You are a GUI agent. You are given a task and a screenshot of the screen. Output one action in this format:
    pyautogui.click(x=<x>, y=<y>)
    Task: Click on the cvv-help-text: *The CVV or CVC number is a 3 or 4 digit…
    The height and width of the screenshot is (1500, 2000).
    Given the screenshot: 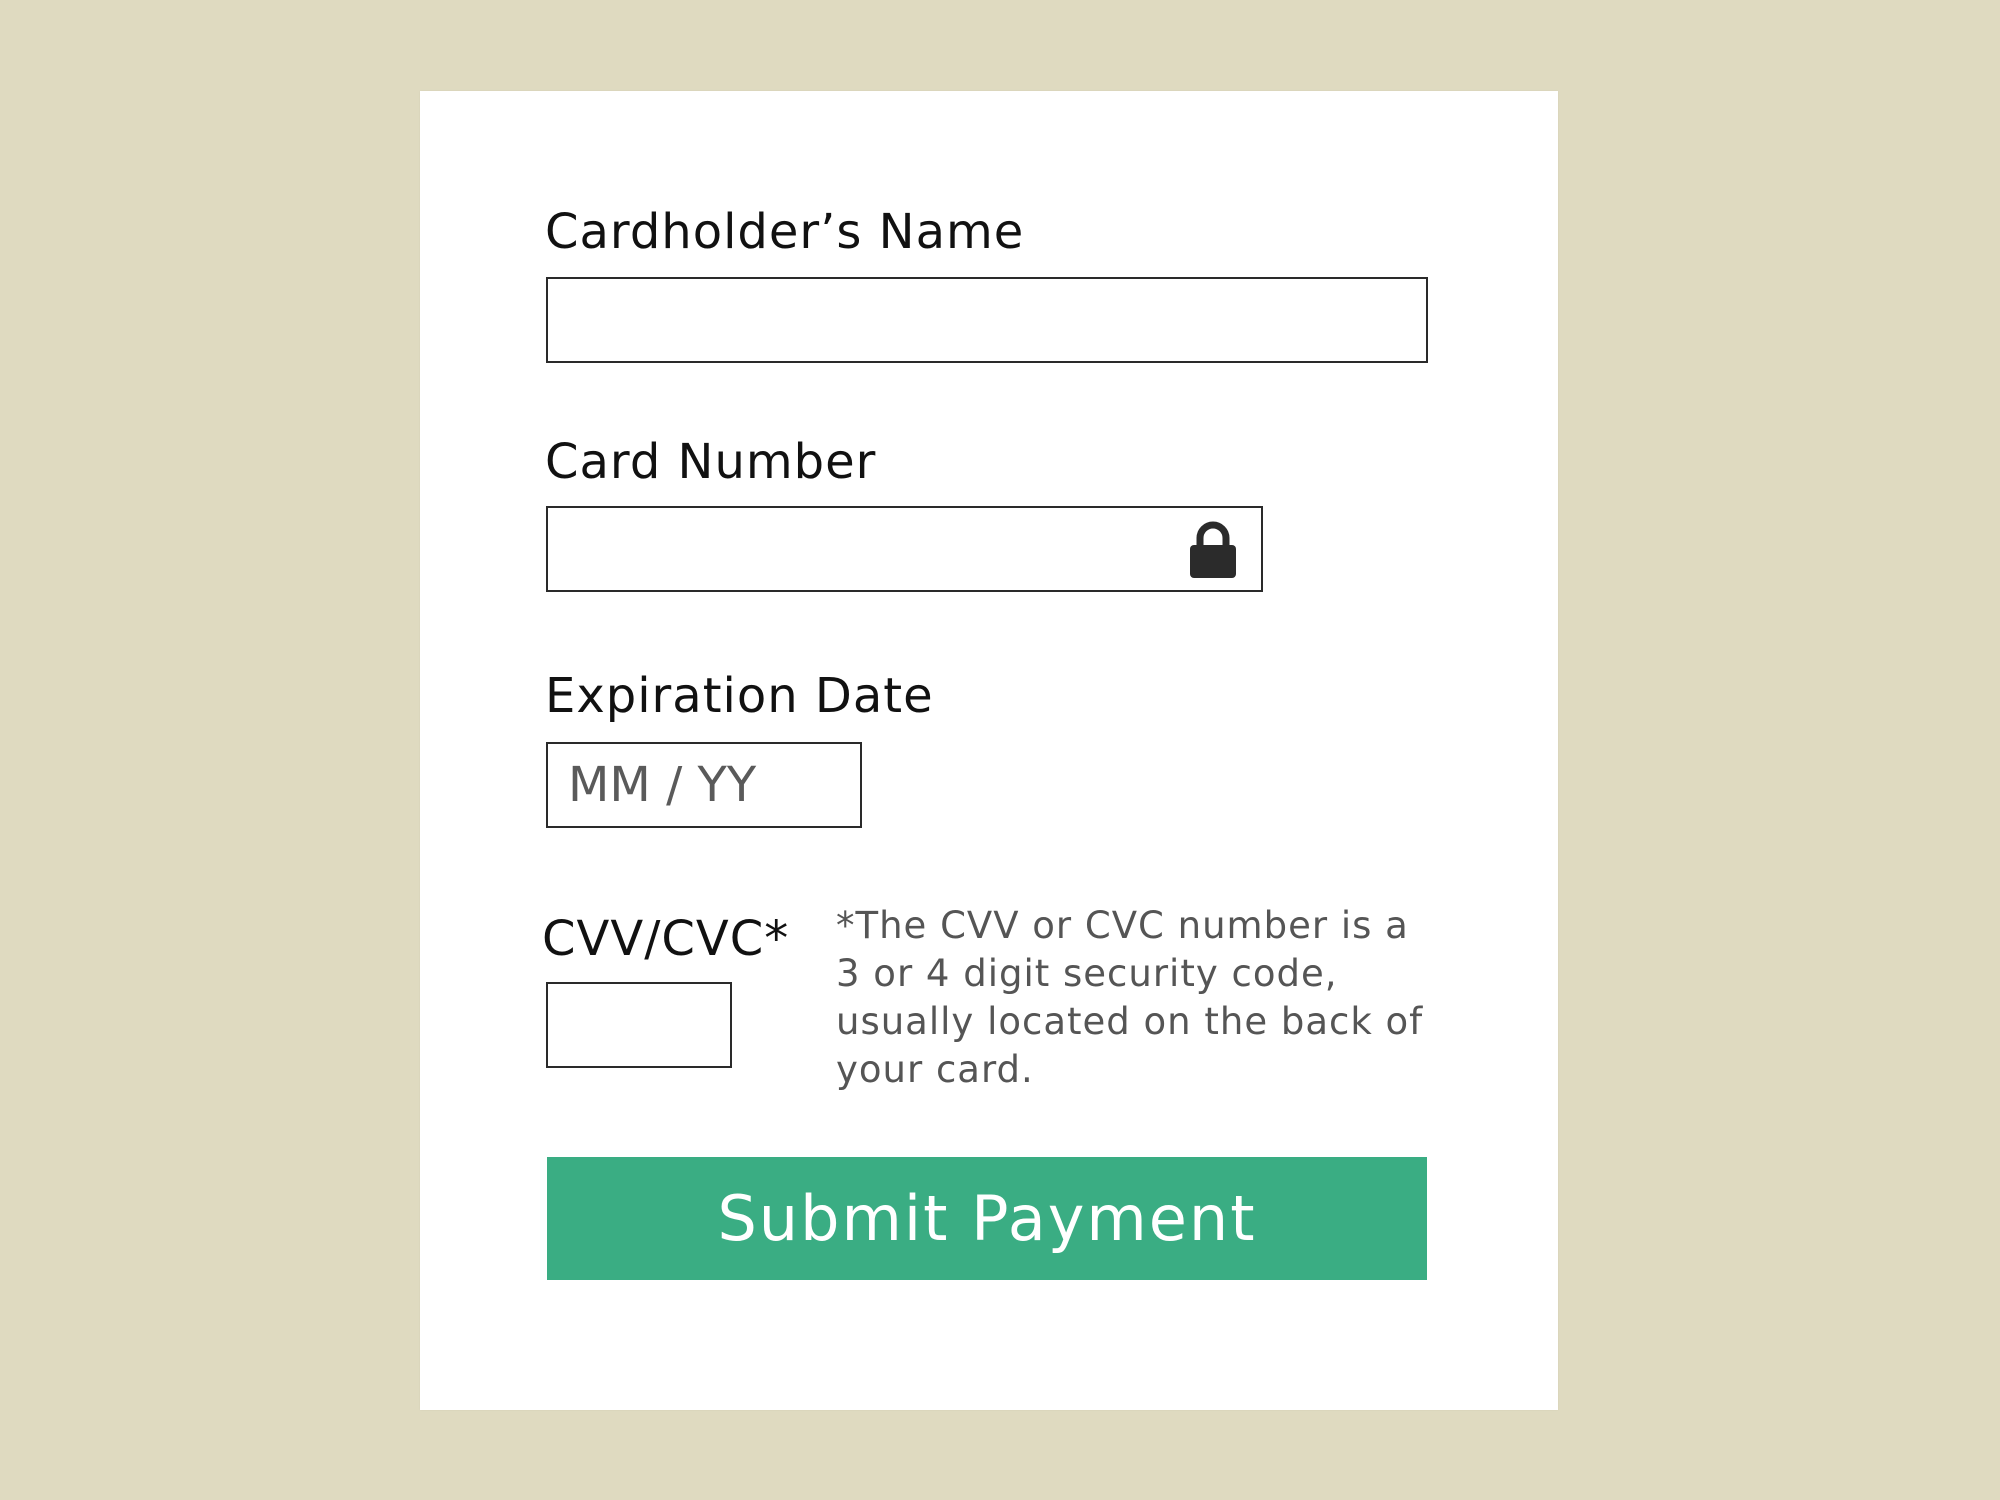 What is the action you would take?
    pyautogui.click(x=1130, y=997)
    